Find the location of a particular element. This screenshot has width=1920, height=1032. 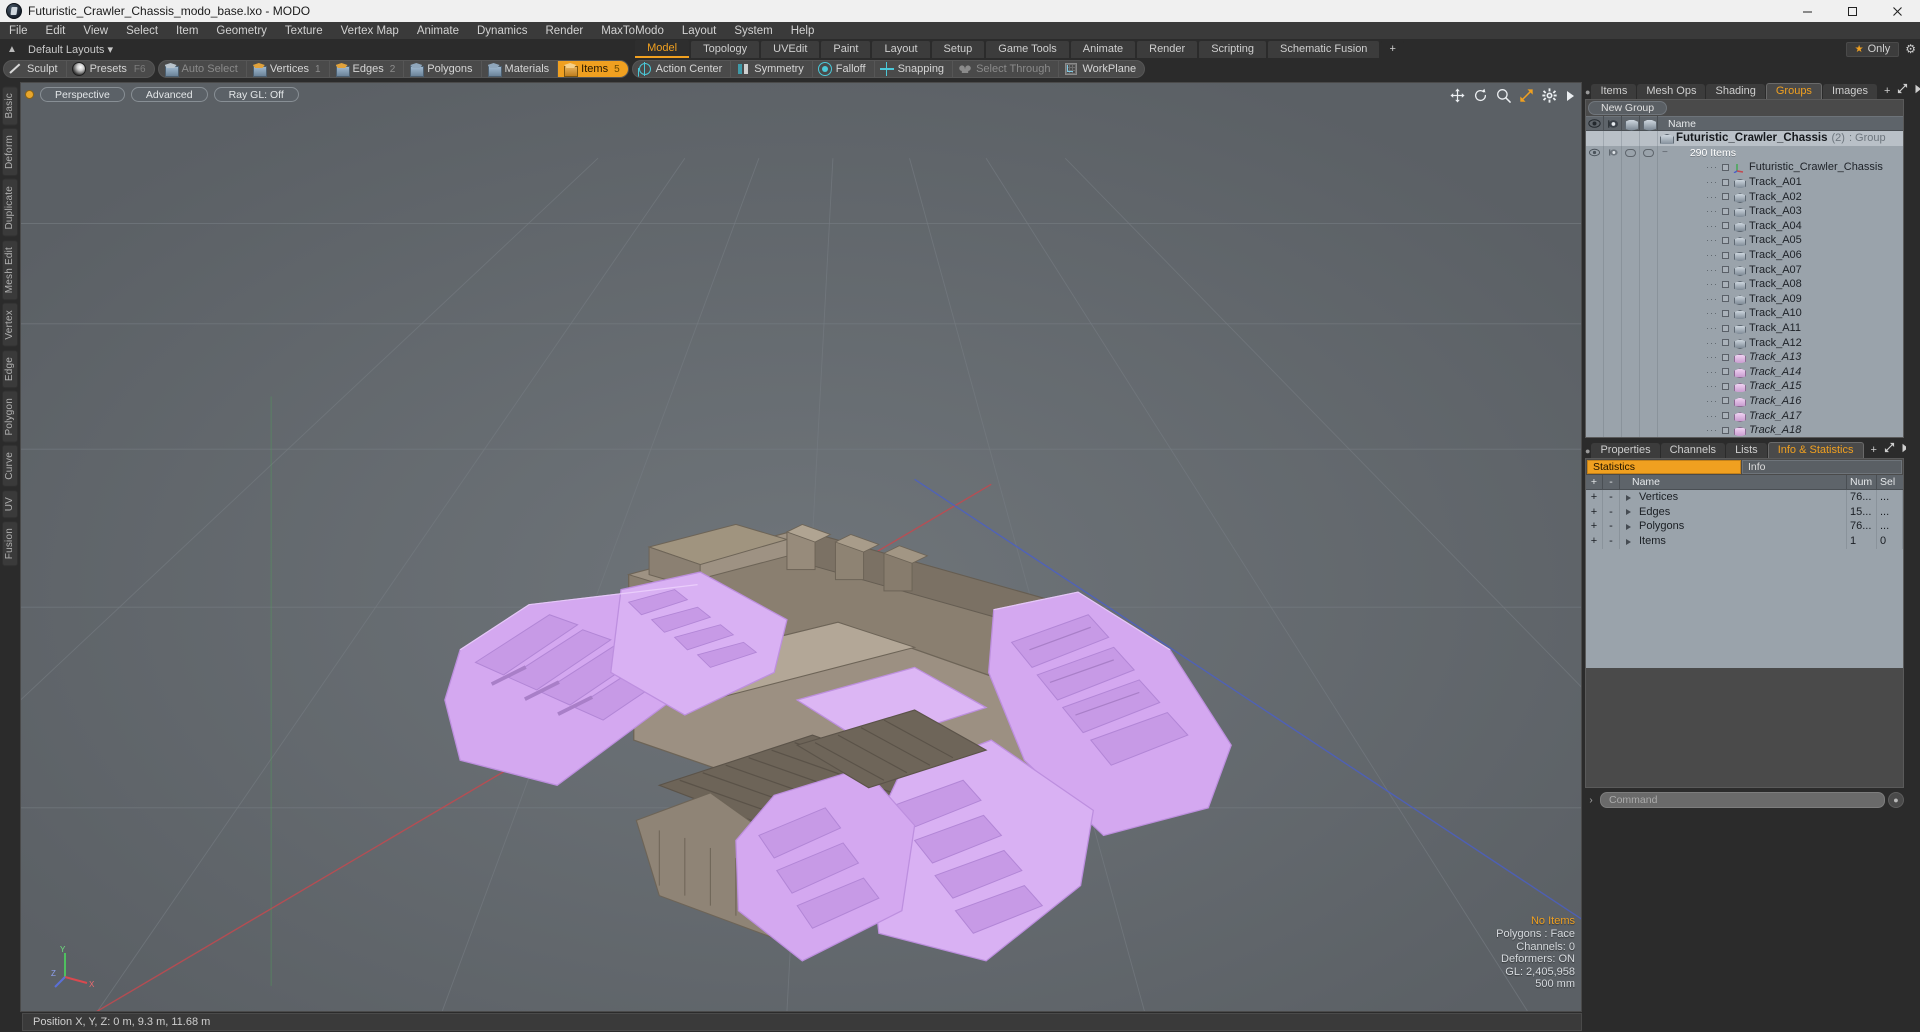

edges-button: Edges 2 is located at coordinates (366, 69).